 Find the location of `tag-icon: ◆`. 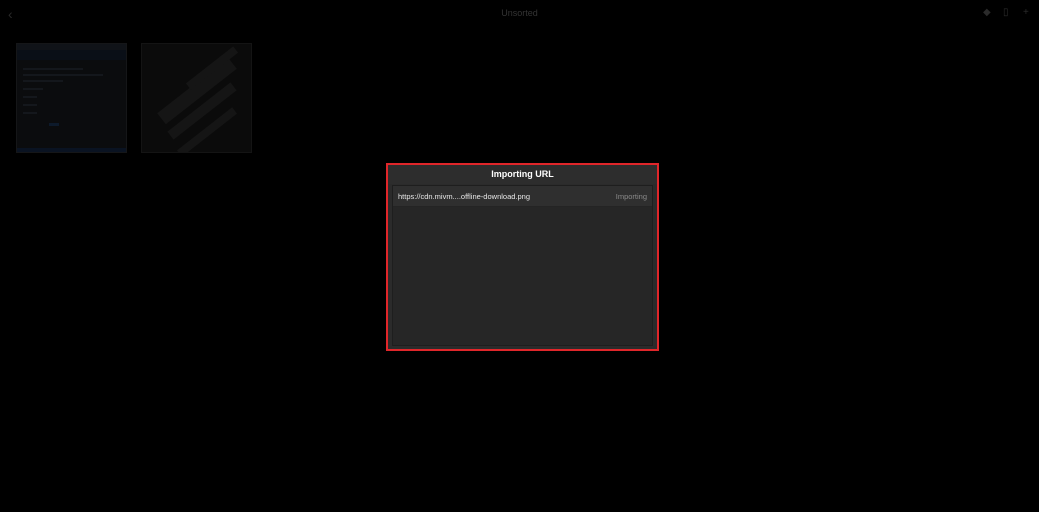

tag-icon: ◆ is located at coordinates (988, 13).